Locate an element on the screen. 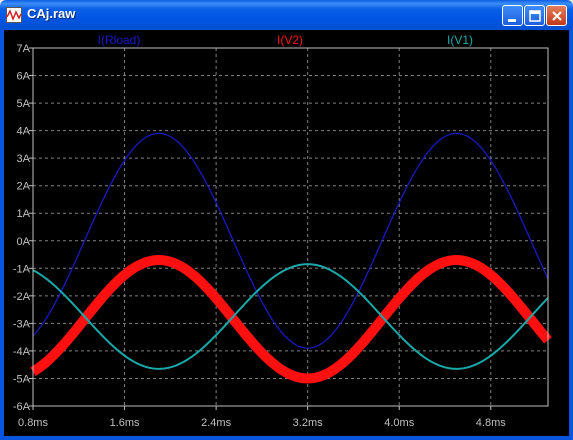 The width and height of the screenshot is (573, 440). legend-label-2: I(V2) is located at coordinates (290, 40).